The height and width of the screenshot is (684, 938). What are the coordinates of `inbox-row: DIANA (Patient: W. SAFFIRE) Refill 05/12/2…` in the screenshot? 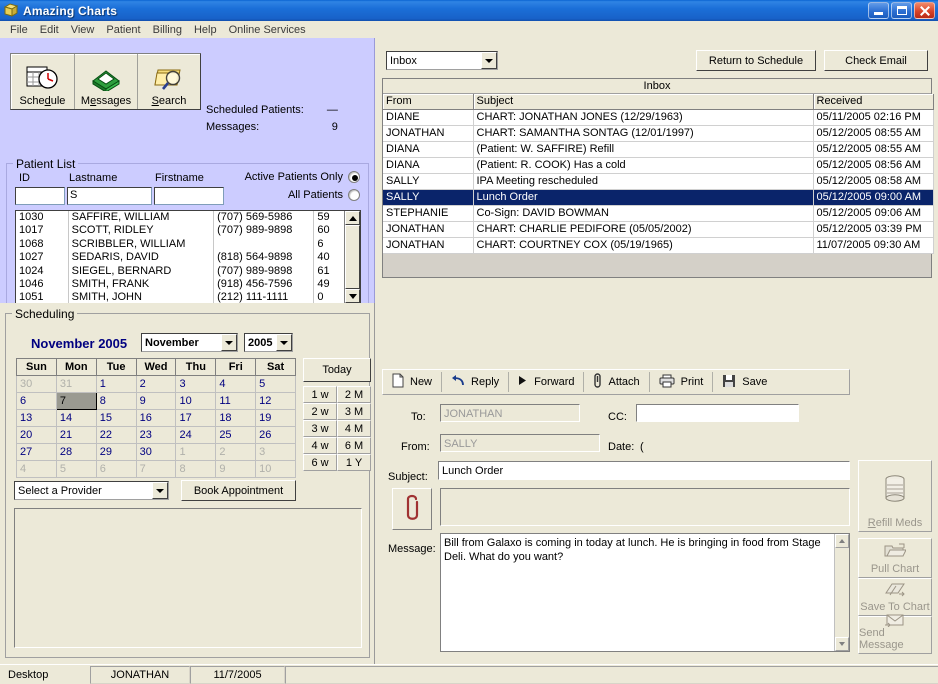 It's located at (658, 149).